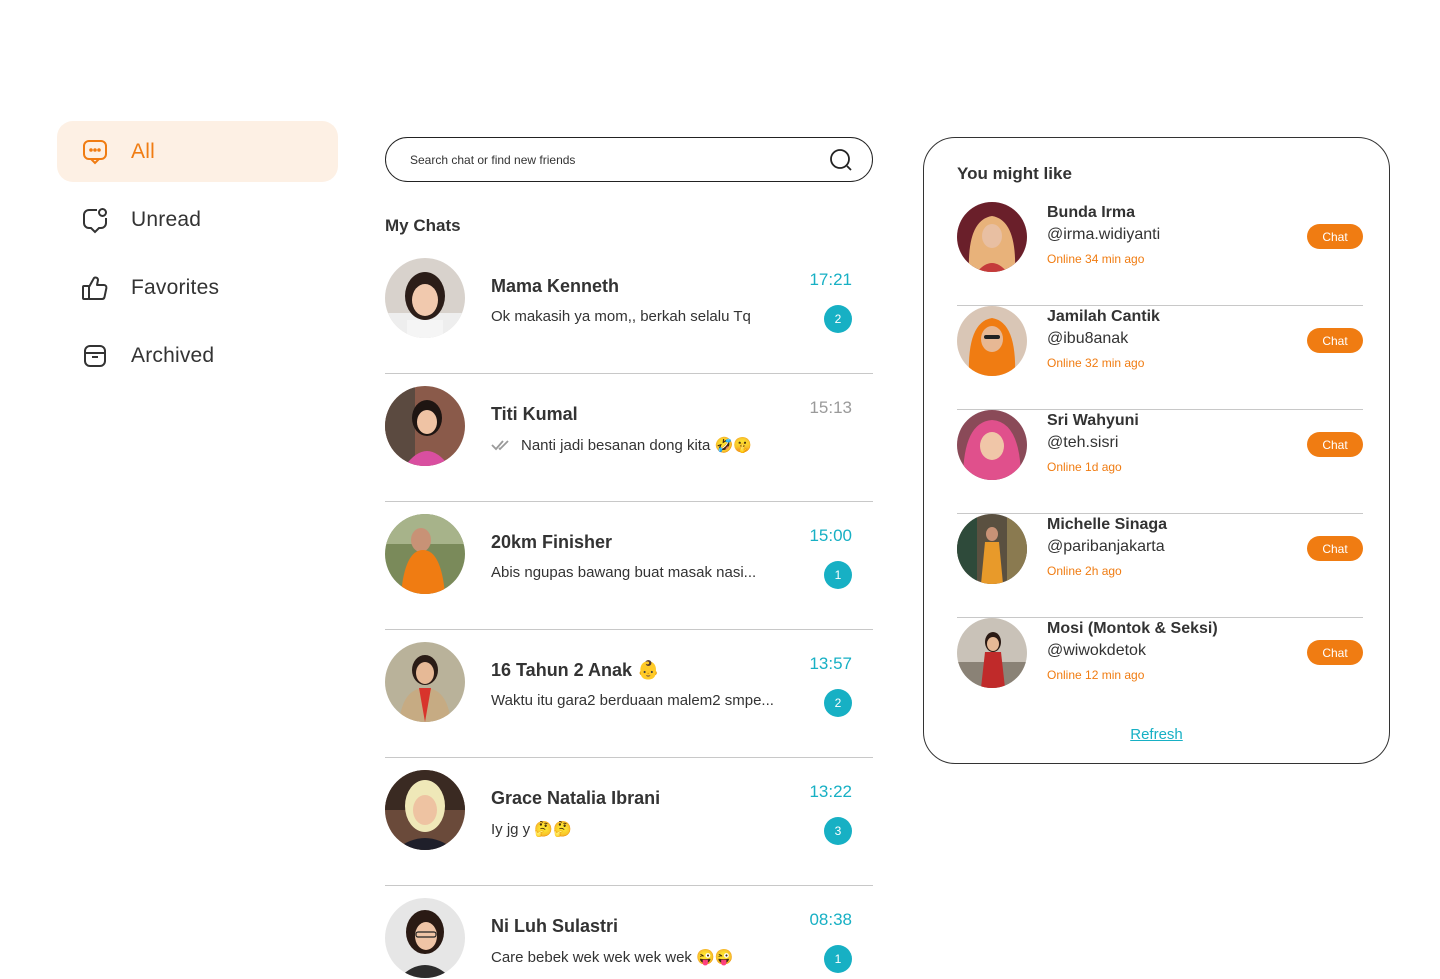  What do you see at coordinates (143, 151) in the screenshot?
I see `sidebar-item-label: All` at bounding box center [143, 151].